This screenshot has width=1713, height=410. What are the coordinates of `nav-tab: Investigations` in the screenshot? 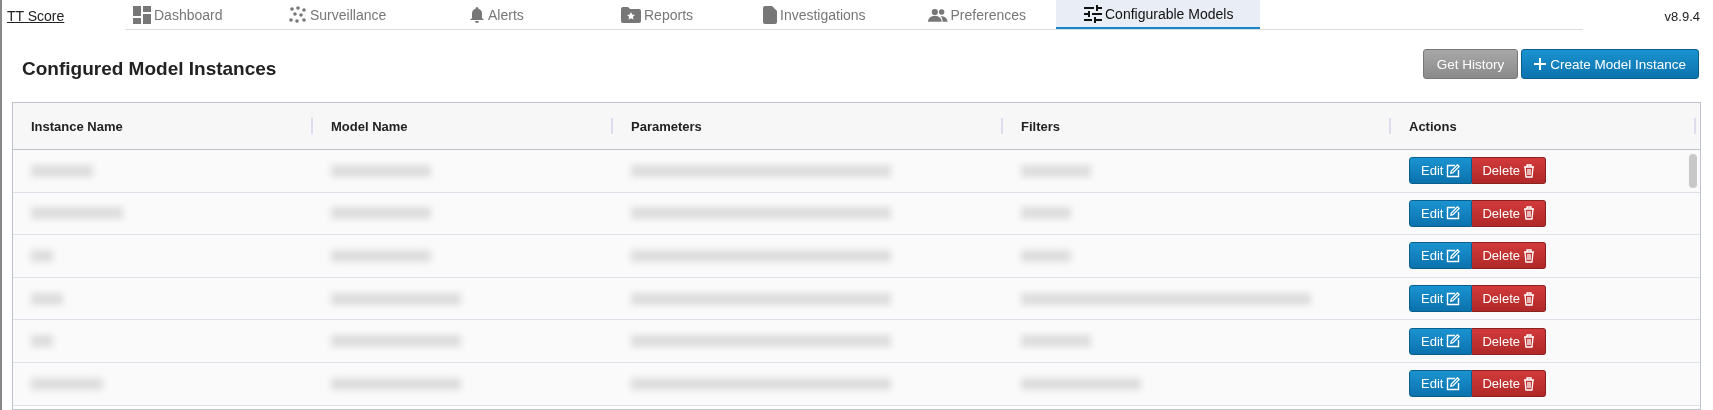 It's located at (845, 14).